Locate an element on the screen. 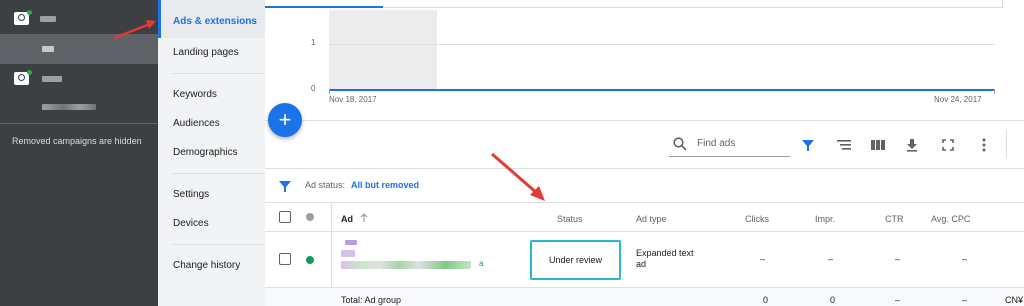 This screenshot has width=1024, height=306. filter-label: Ad status: is located at coordinates (325, 185).